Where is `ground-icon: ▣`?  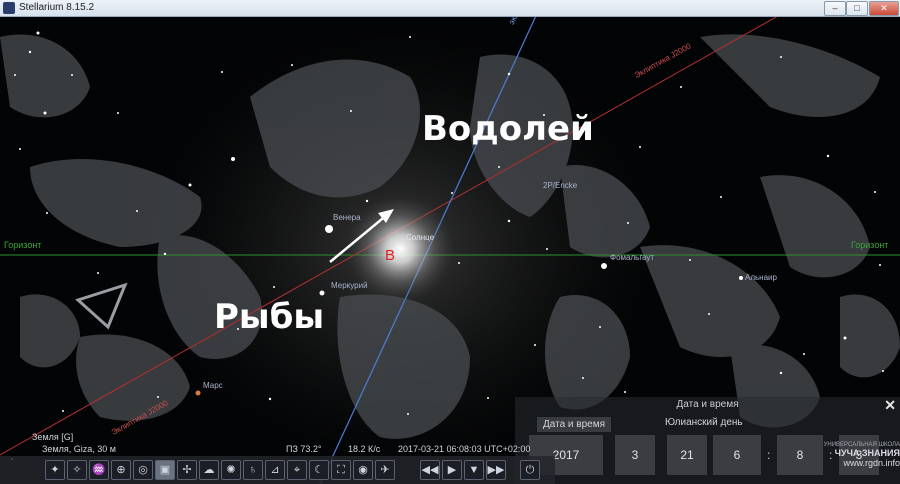 ground-icon: ▣ is located at coordinates (165, 470).